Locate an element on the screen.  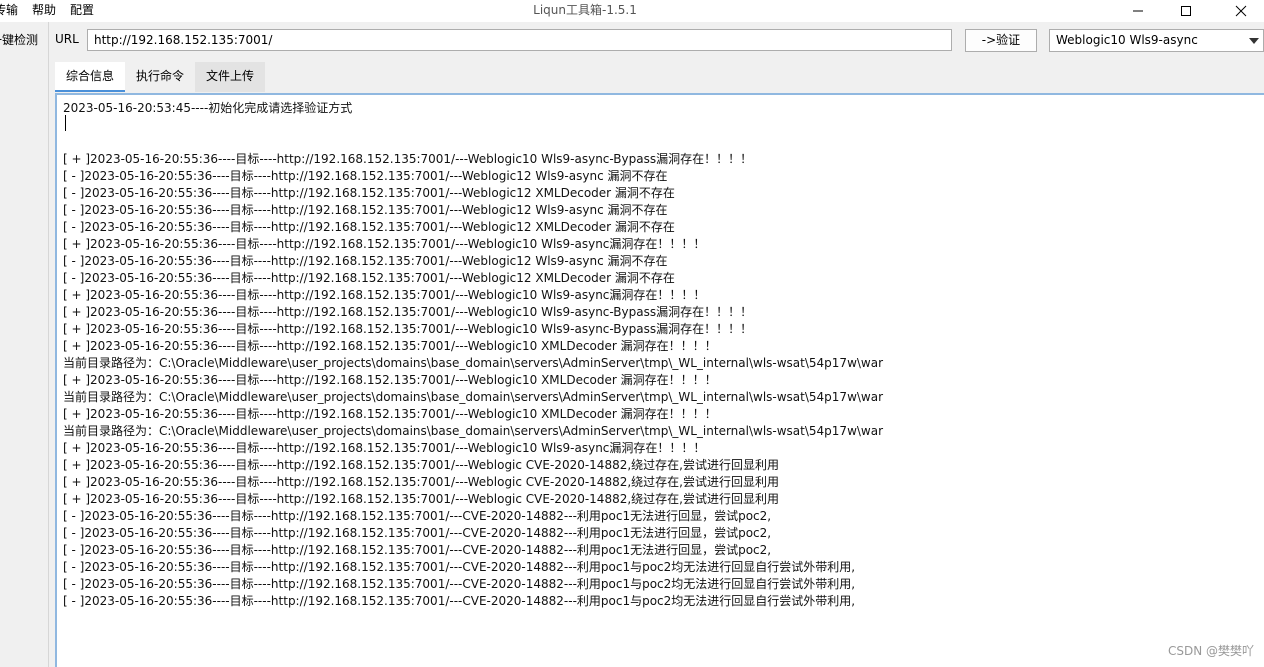
log-line: 2023-05-16-20:53:45----初始化完成请选择验证方式 is located at coordinates (208, 108).